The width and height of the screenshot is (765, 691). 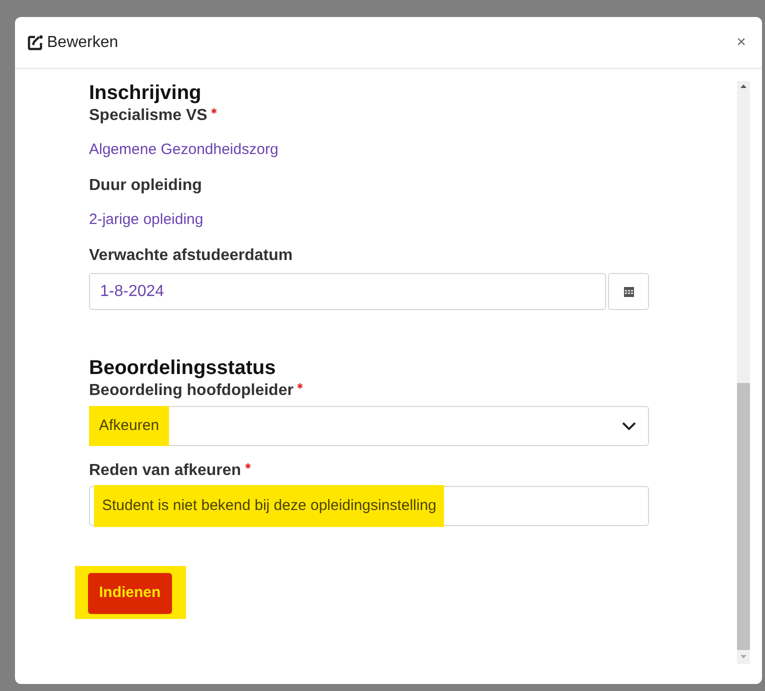 I want to click on field-label: Duur opleiding, so click(x=145, y=186).